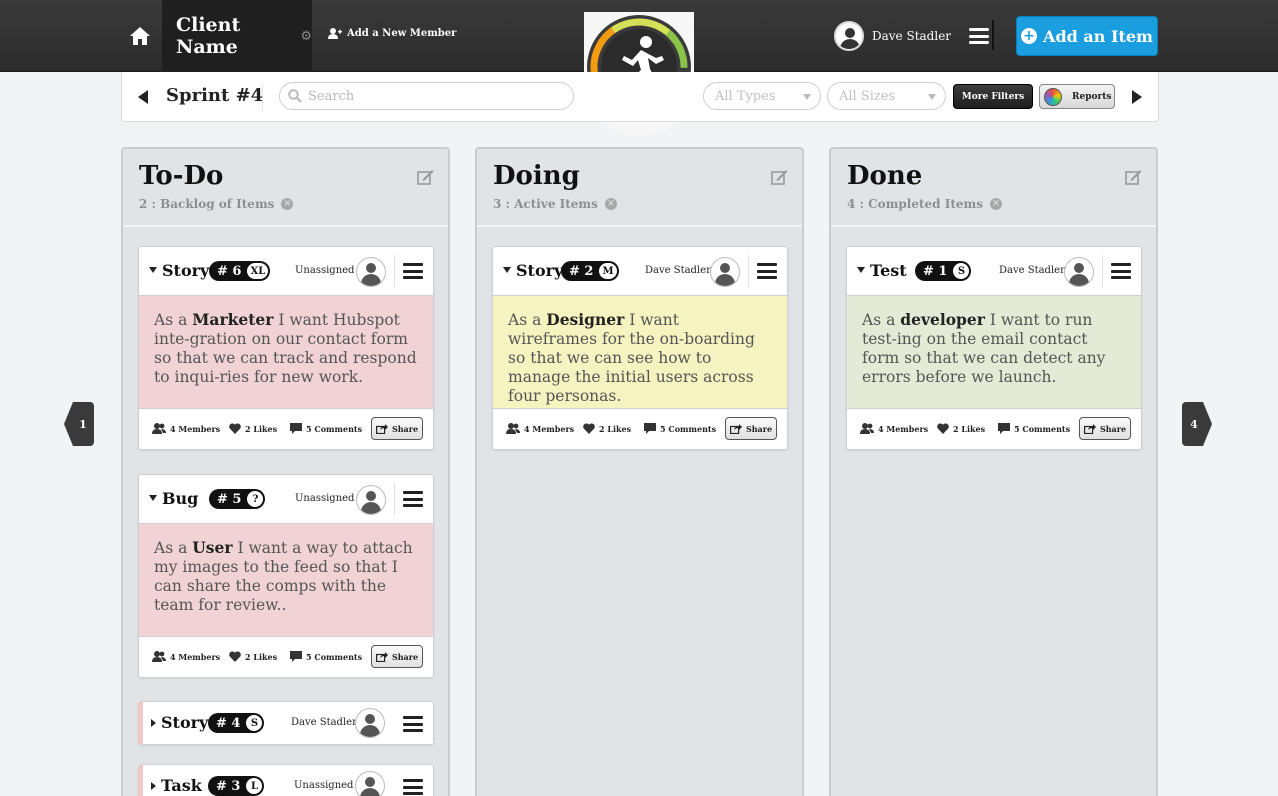 The image size is (1278, 796). What do you see at coordinates (258, 271) in the screenshot?
I see `size-badge: XL` at bounding box center [258, 271].